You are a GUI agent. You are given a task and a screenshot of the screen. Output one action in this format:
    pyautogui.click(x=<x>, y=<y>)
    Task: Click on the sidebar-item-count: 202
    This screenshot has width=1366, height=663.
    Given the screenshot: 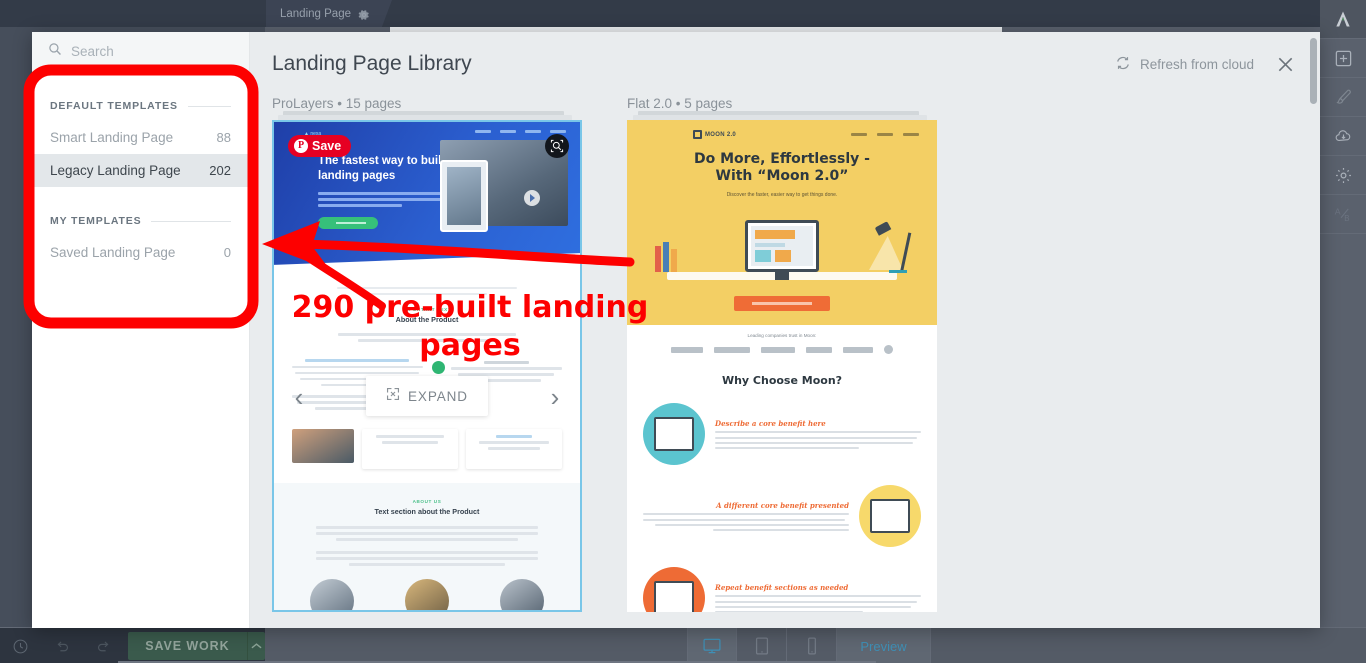 What is the action you would take?
    pyautogui.click(x=220, y=170)
    